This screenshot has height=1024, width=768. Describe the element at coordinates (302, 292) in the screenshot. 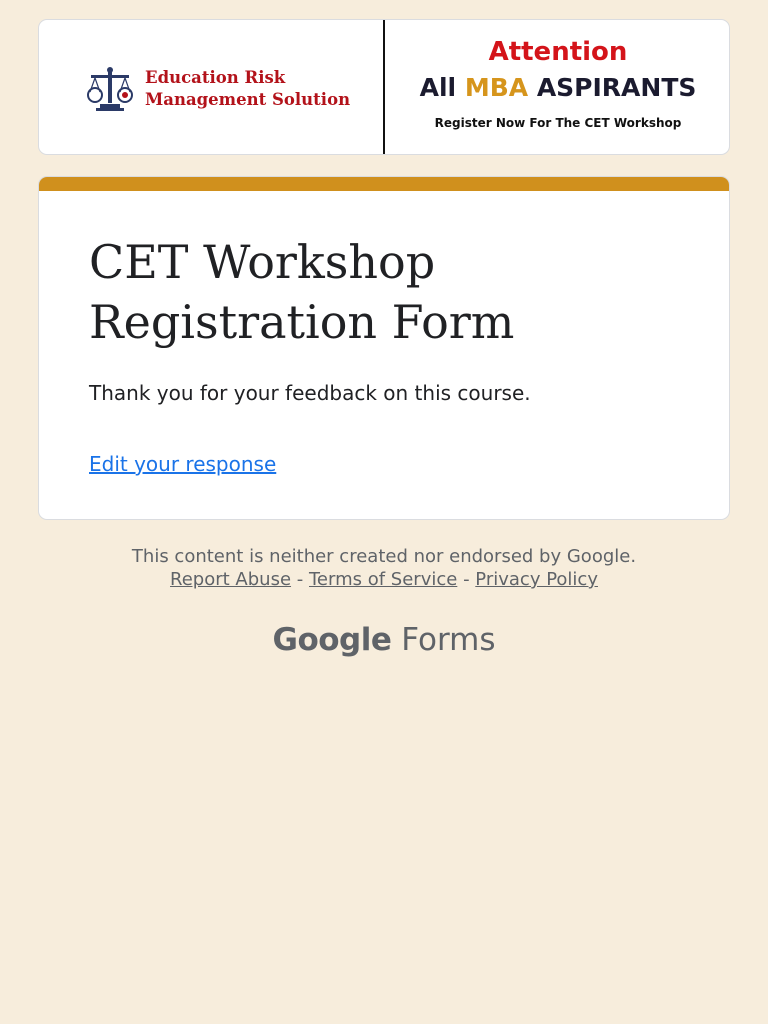

I see `form-title: CET Workshop Registration Form` at that location.